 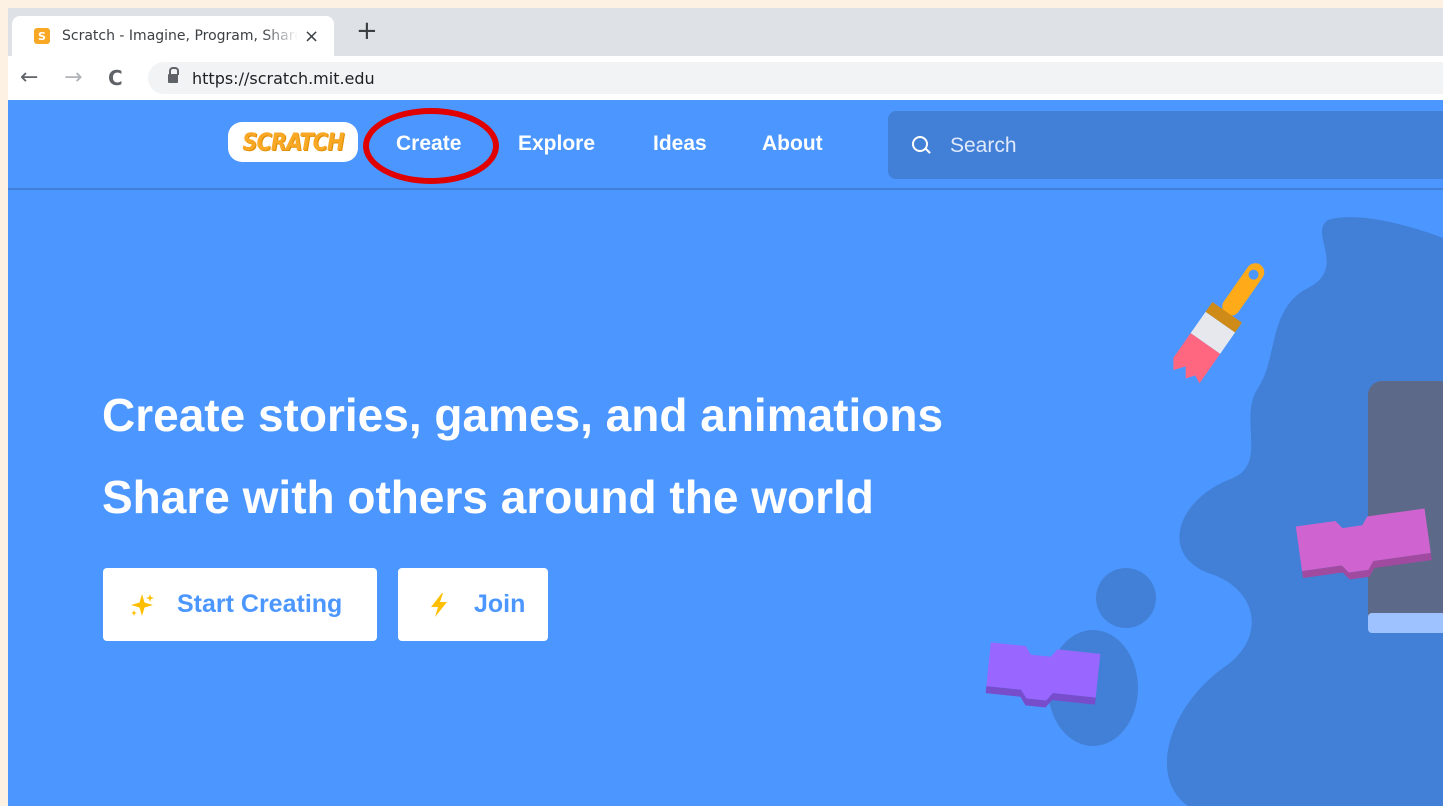 I want to click on lightning-icon, so click(x=439, y=604).